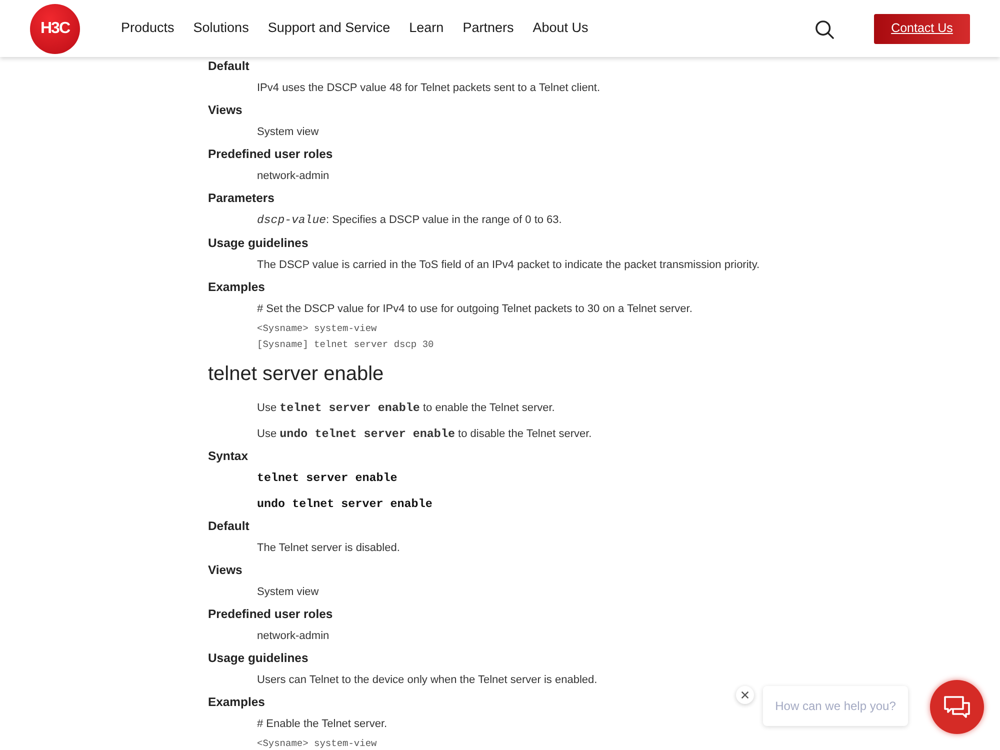 The width and height of the screenshot is (1000, 750). What do you see at coordinates (474, 309) in the screenshot?
I see `paragraph: # Set the DSCP value for IPv4 to use for outgoing Telnet packets to 30 on a Telnet server.` at bounding box center [474, 309].